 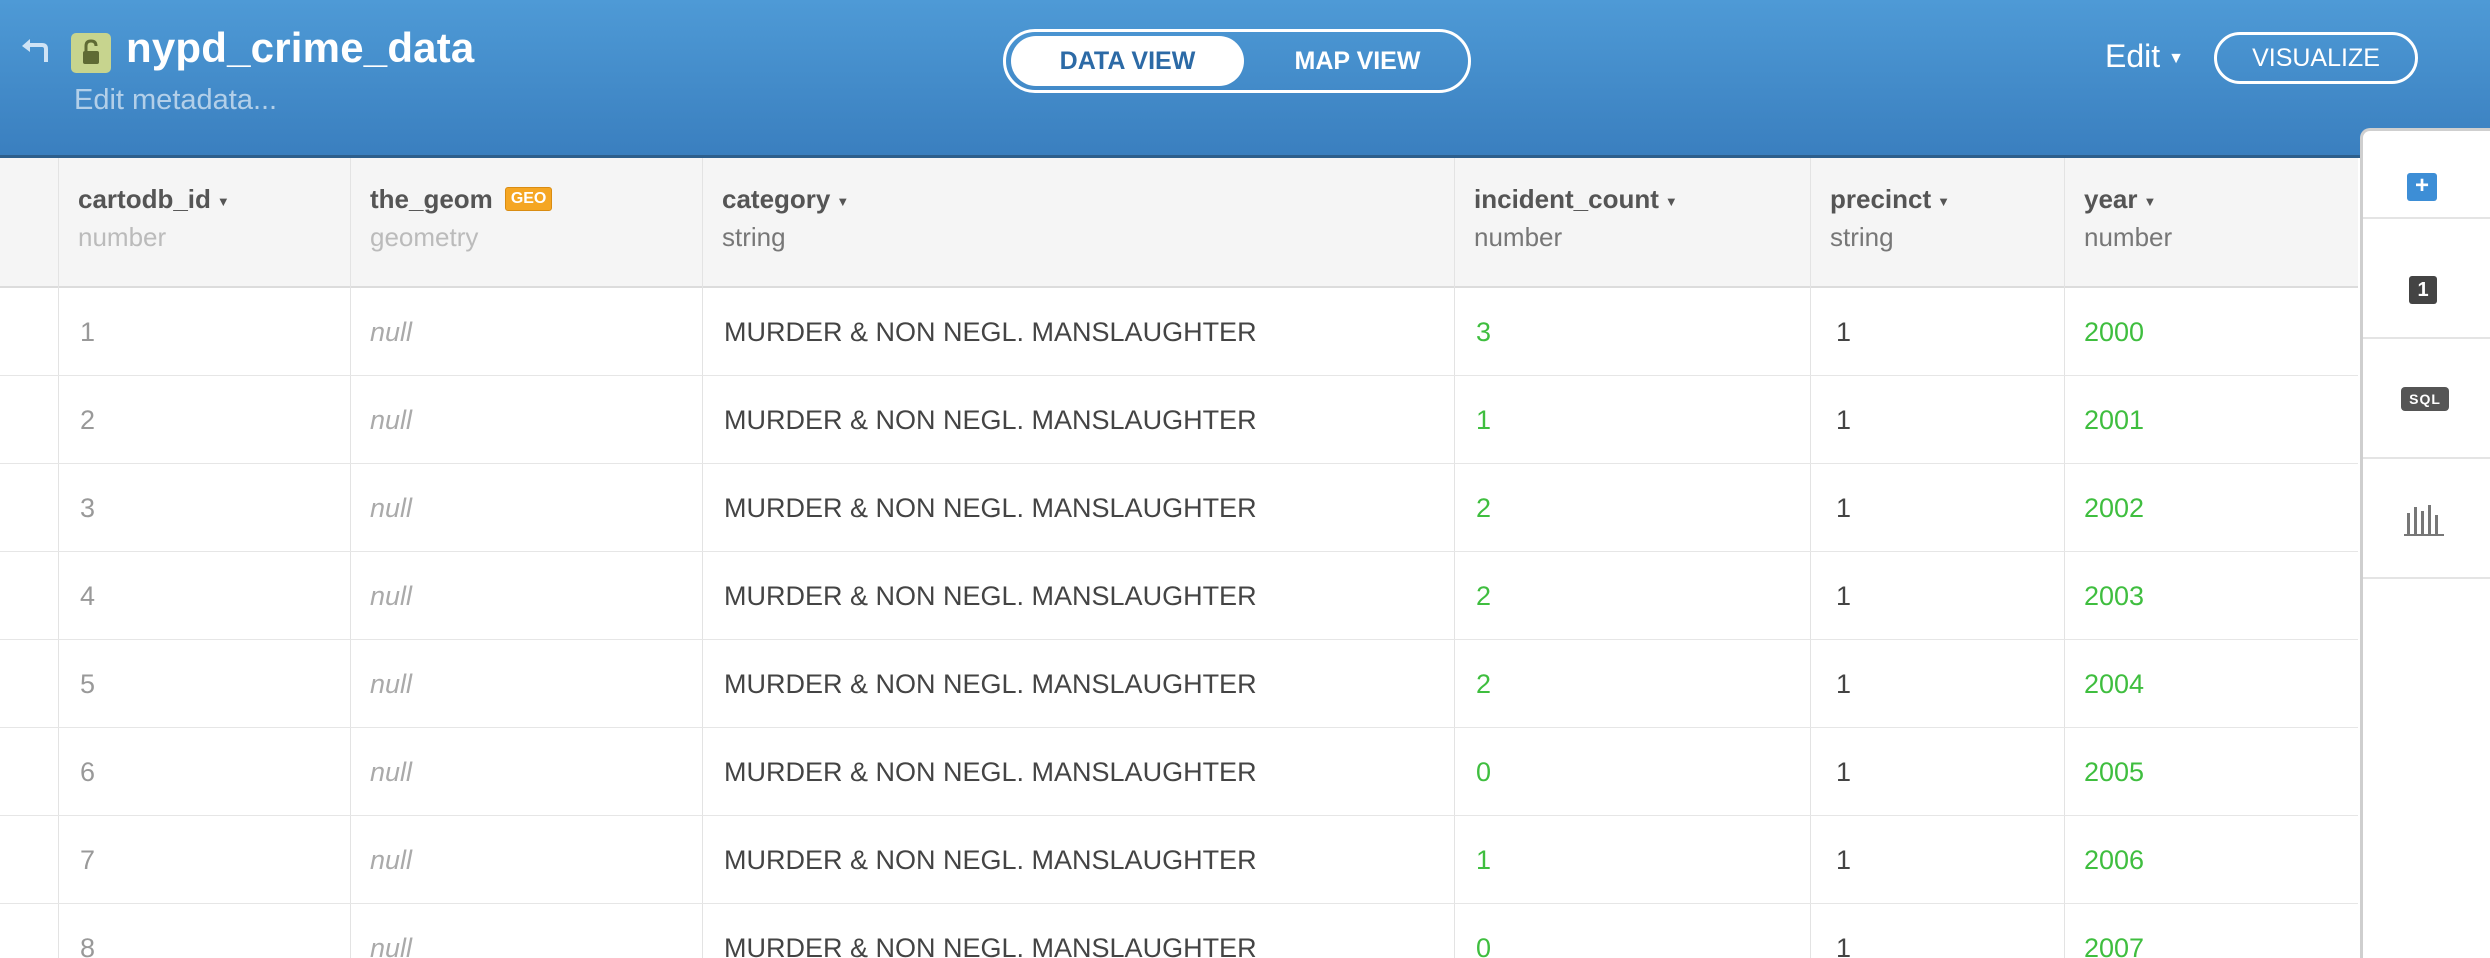 What do you see at coordinates (87, 508) in the screenshot?
I see `cell-cartodb-id: 3` at bounding box center [87, 508].